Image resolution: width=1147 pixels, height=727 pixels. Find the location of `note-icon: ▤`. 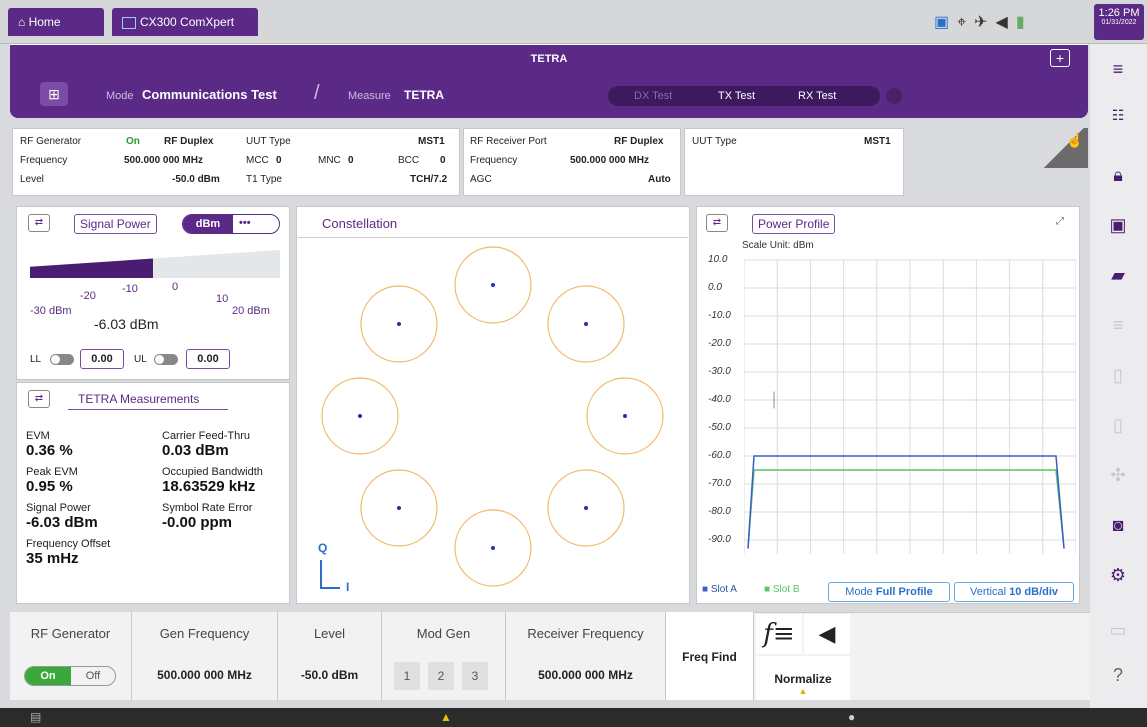

note-icon: ▤ is located at coordinates (35, 717).